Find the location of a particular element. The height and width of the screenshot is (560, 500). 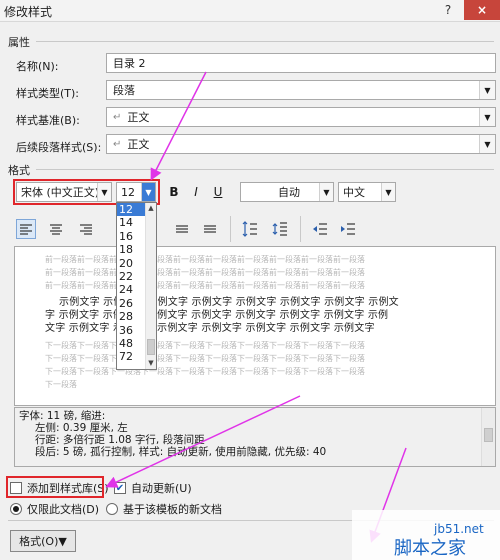

align-right-icon is located at coordinates (86, 229).